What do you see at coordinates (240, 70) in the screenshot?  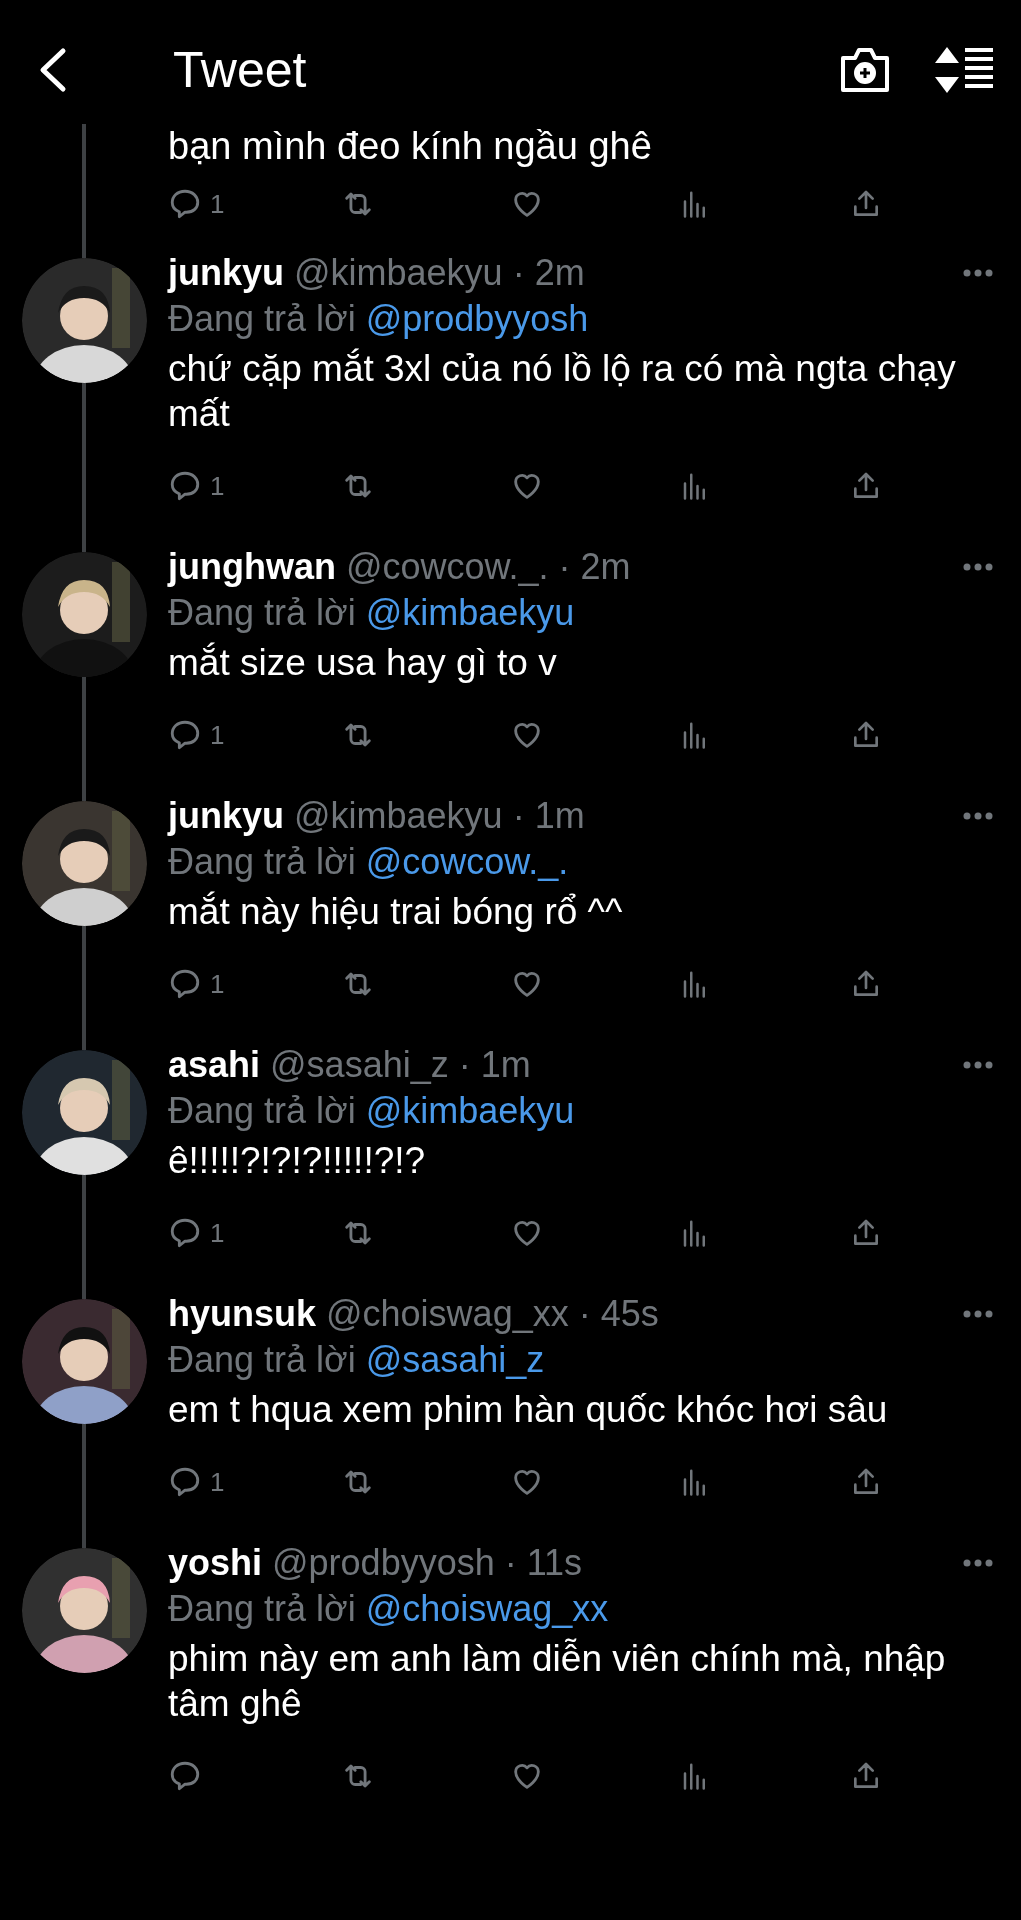 I see `page-title: Tweet` at bounding box center [240, 70].